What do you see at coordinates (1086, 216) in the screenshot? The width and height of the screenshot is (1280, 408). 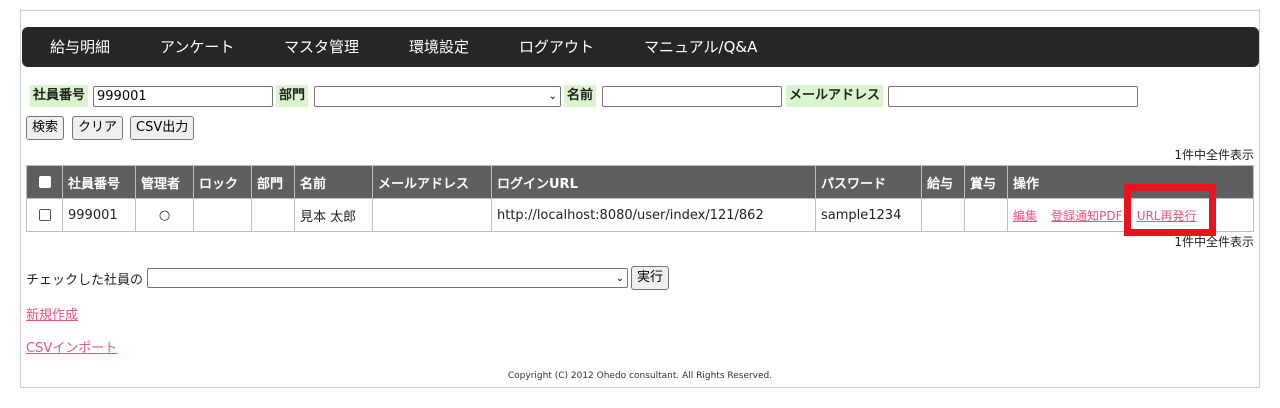 I see `registration-pdf-link: 登録通知PDF` at bounding box center [1086, 216].